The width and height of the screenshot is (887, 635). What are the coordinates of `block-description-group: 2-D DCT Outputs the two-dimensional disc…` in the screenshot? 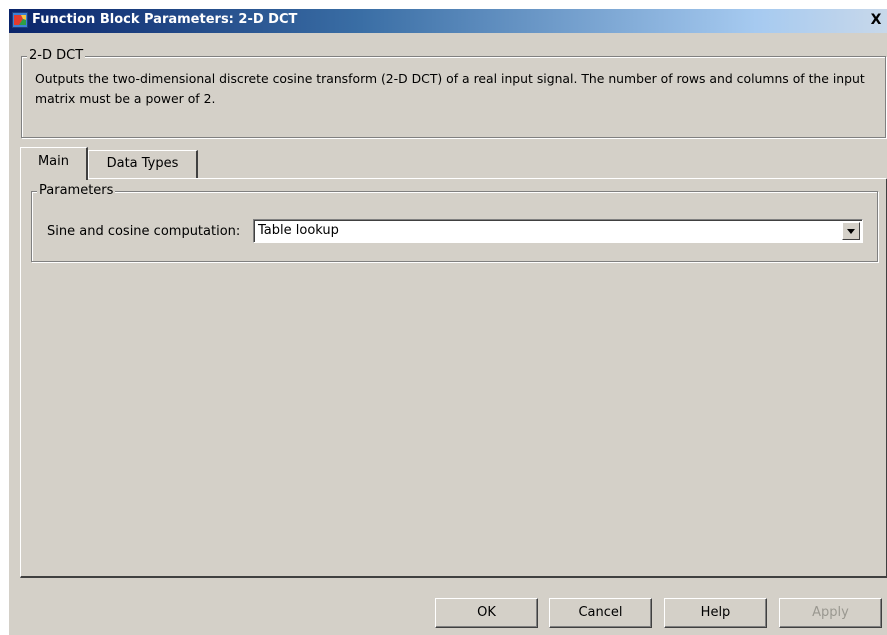 It's located at (453, 93).